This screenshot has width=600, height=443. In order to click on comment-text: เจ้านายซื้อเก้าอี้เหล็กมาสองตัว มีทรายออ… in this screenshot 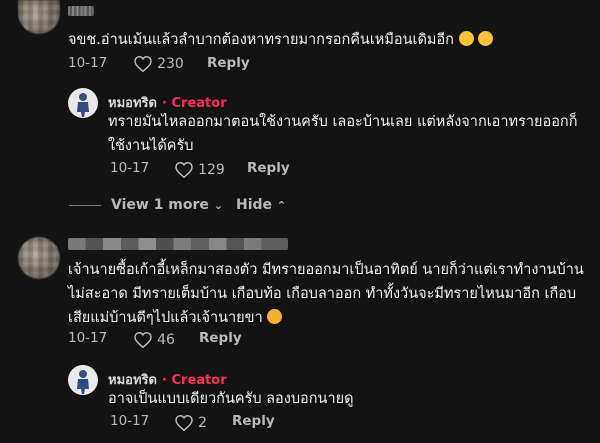, I will do `click(326, 294)`.